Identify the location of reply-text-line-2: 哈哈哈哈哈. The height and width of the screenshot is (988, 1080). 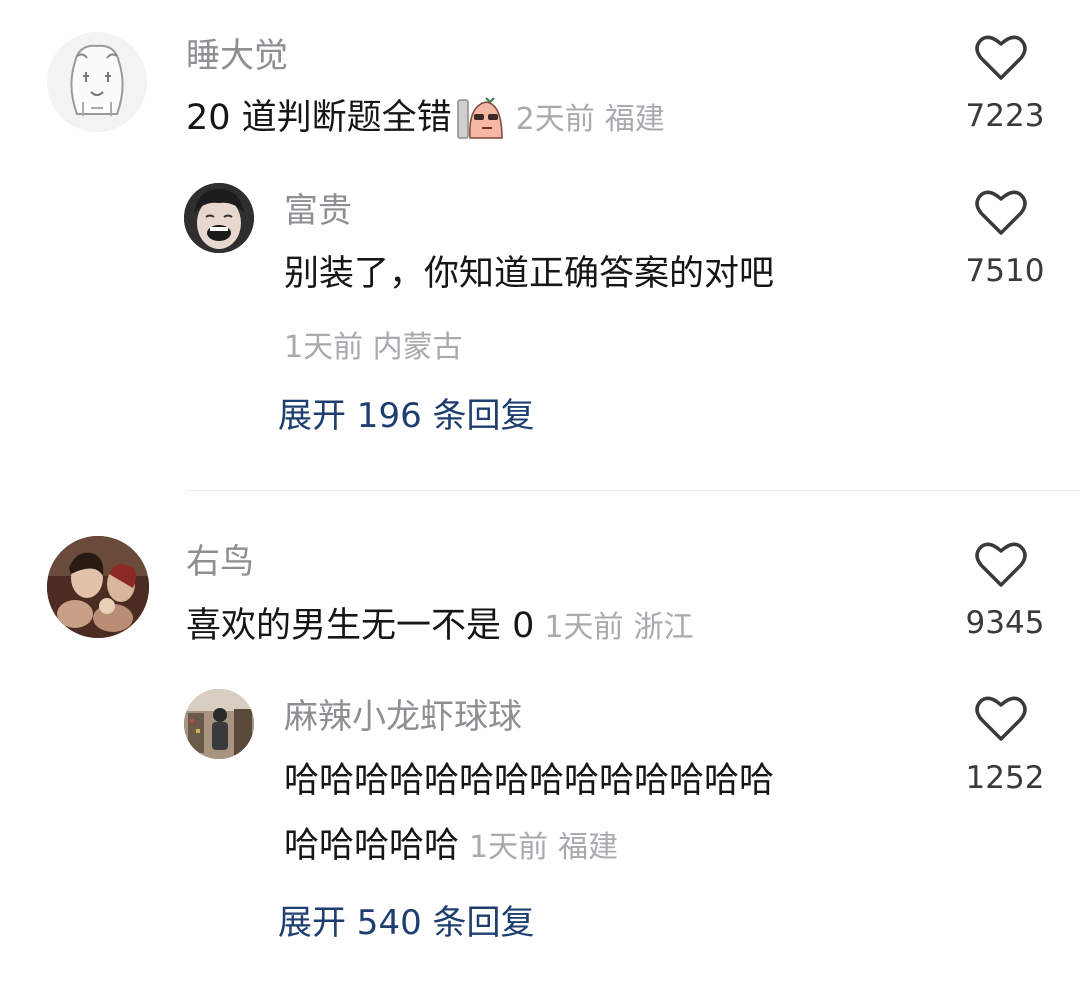
(372, 846).